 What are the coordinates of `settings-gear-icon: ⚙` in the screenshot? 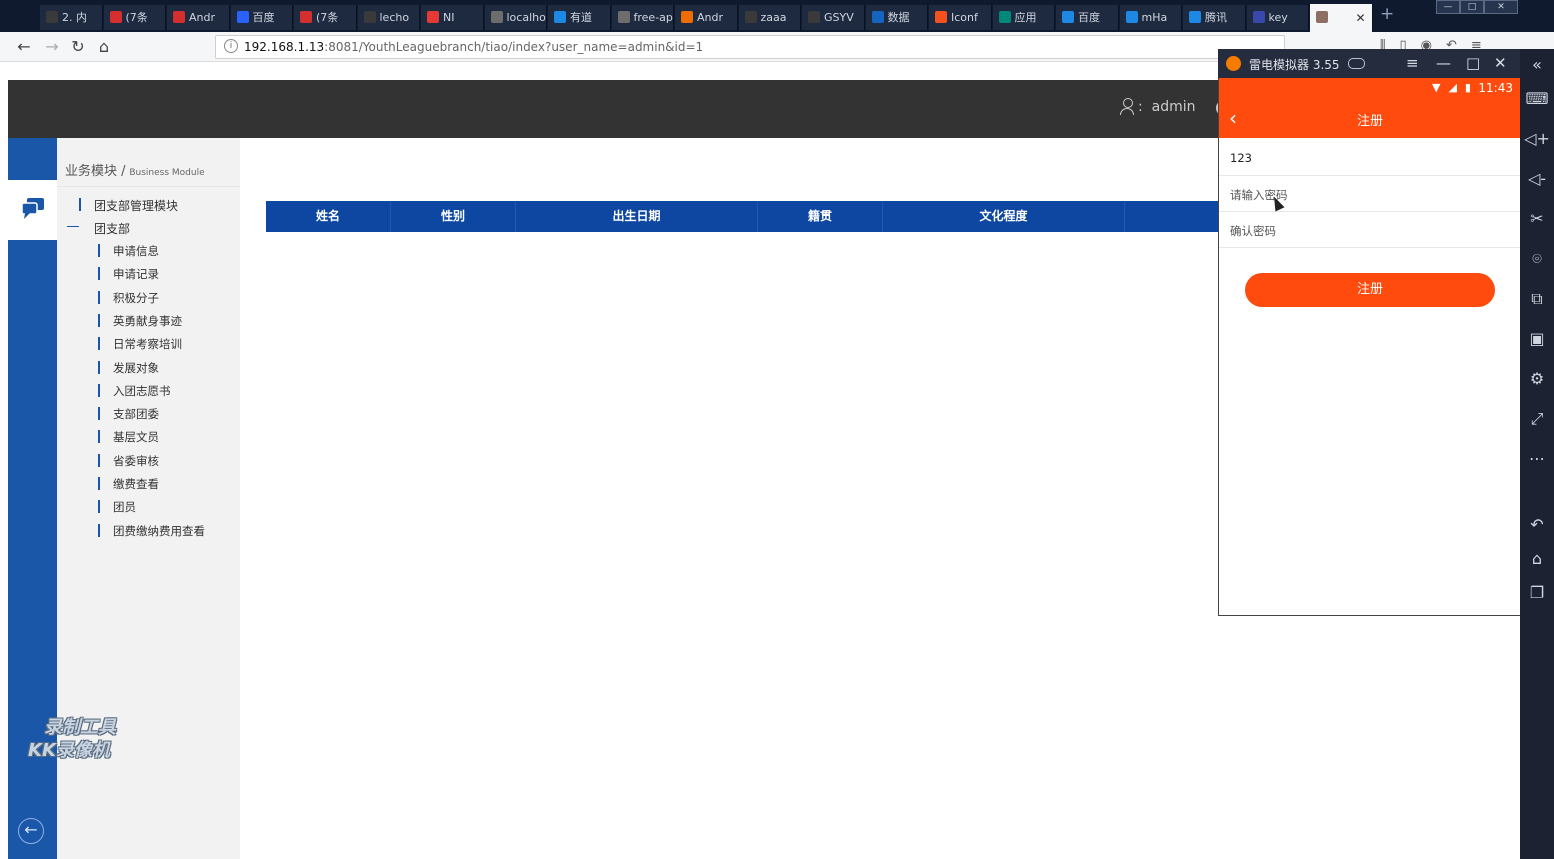 It's located at (1537, 378).